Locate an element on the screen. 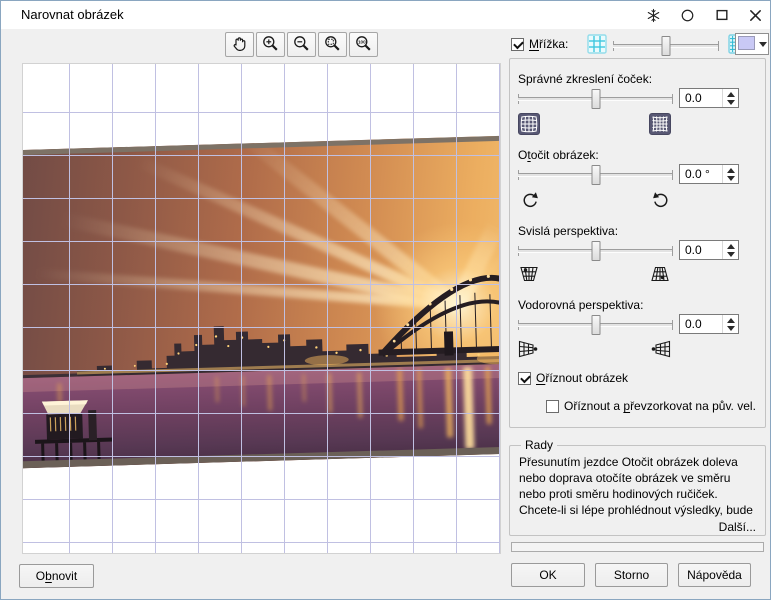 The height and width of the screenshot is (600, 771). snowflake-icon is located at coordinates (653, 15).